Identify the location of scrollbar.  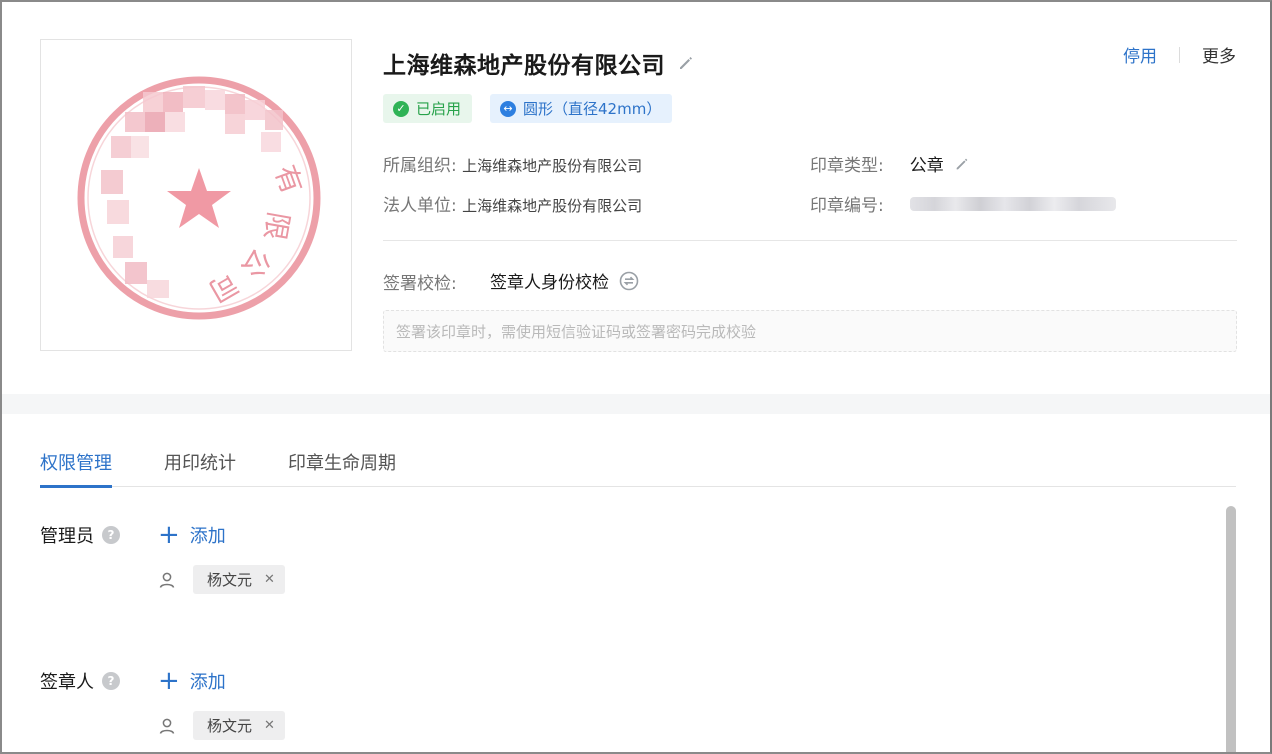
(1231, 629).